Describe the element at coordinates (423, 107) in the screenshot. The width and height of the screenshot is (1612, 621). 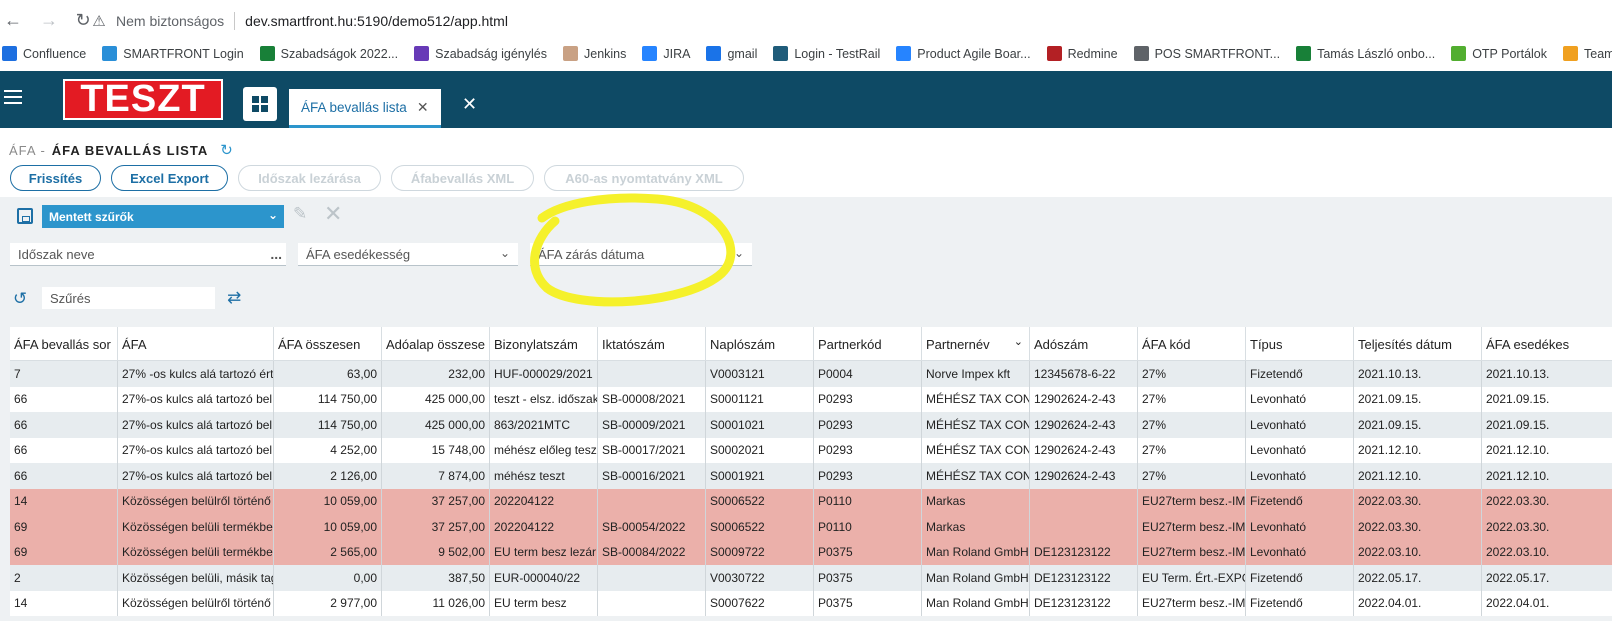
I see `tab-close-icon: ✕` at that location.